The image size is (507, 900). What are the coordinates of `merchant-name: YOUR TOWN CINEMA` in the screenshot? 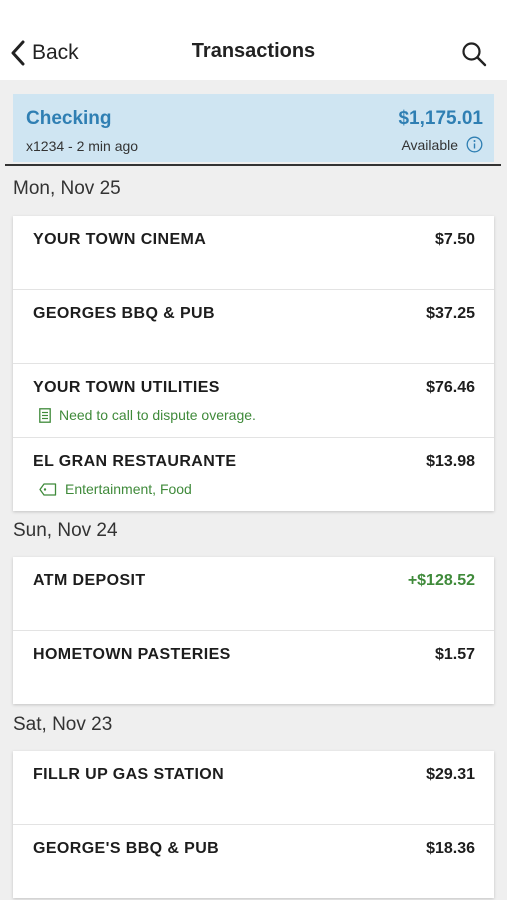 It's located at (120, 239).